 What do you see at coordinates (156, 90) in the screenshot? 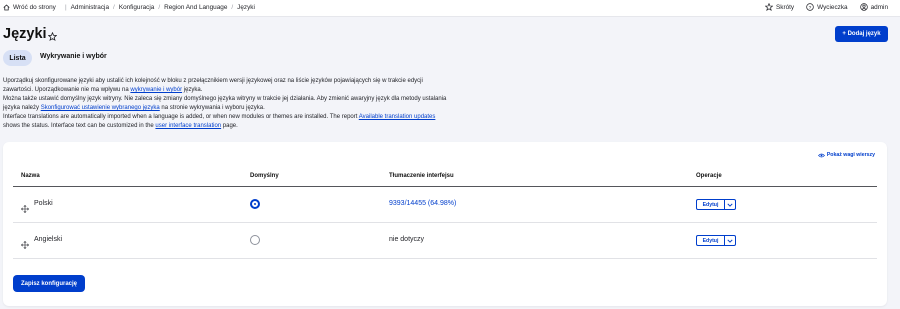
I see `detection-link: wykrywanie i wybór` at bounding box center [156, 90].